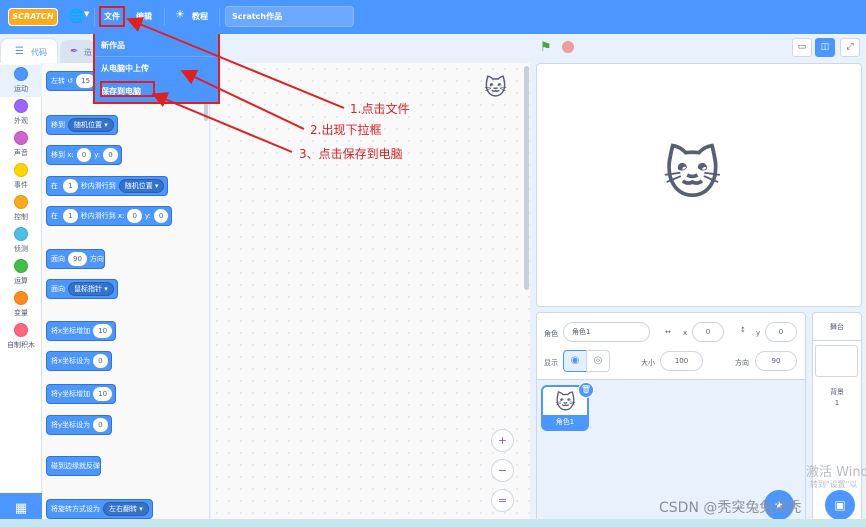  What do you see at coordinates (708, 332) in the screenshot?
I see `x-input: 0` at bounding box center [708, 332].